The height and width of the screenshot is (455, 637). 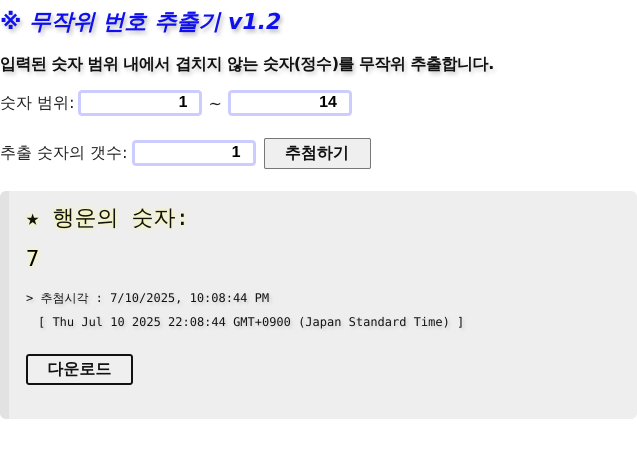 What do you see at coordinates (251, 322) in the screenshot?
I see `full-time-text: [ Thu Jul 10 2025 22:08:44 GMT+0900 (Japan Standard Time) ]` at bounding box center [251, 322].